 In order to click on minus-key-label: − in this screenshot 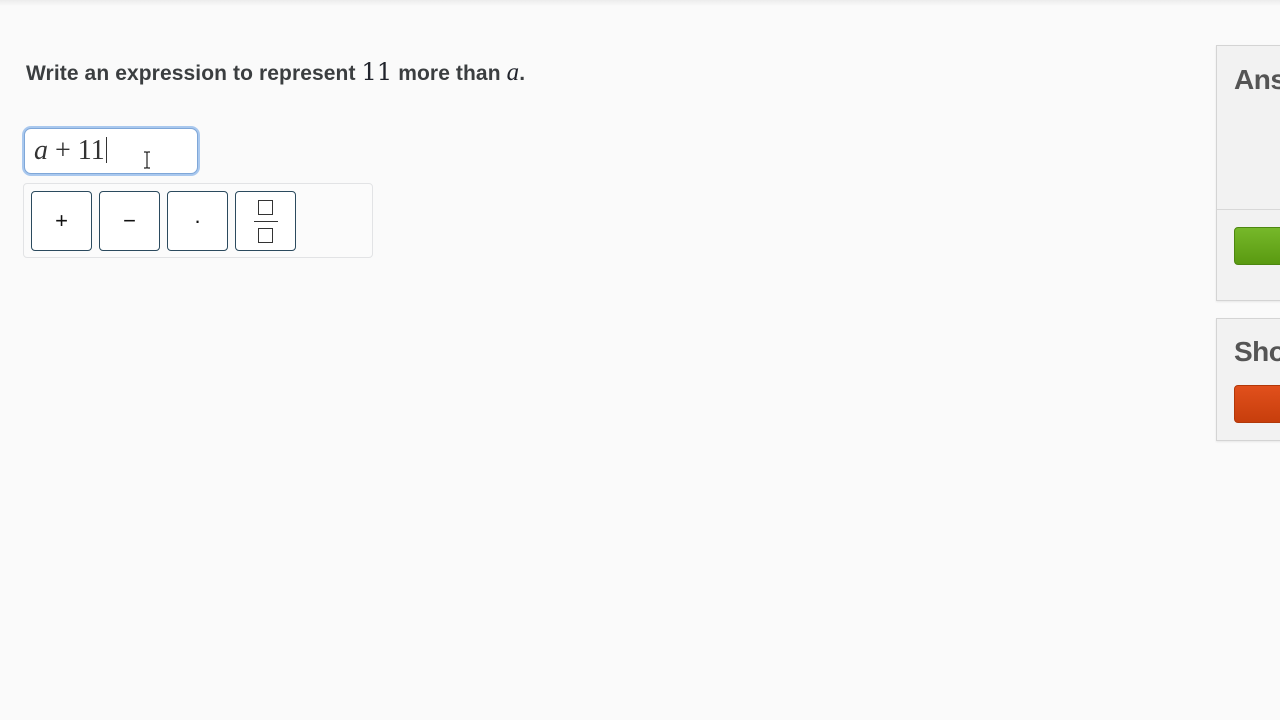, I will do `click(129, 220)`.